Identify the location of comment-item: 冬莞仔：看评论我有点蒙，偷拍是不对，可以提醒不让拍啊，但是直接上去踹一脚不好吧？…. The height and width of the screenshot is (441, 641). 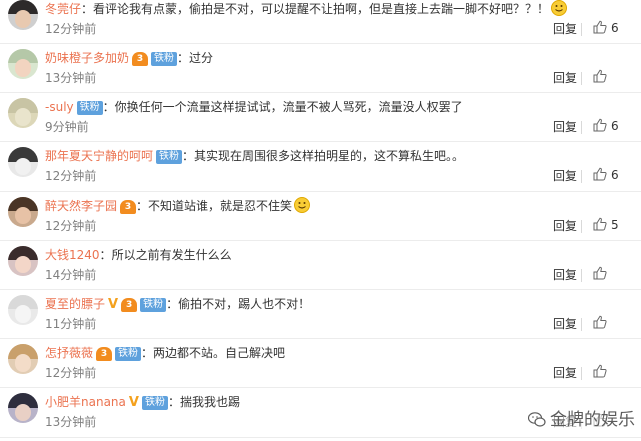
(320, 22).